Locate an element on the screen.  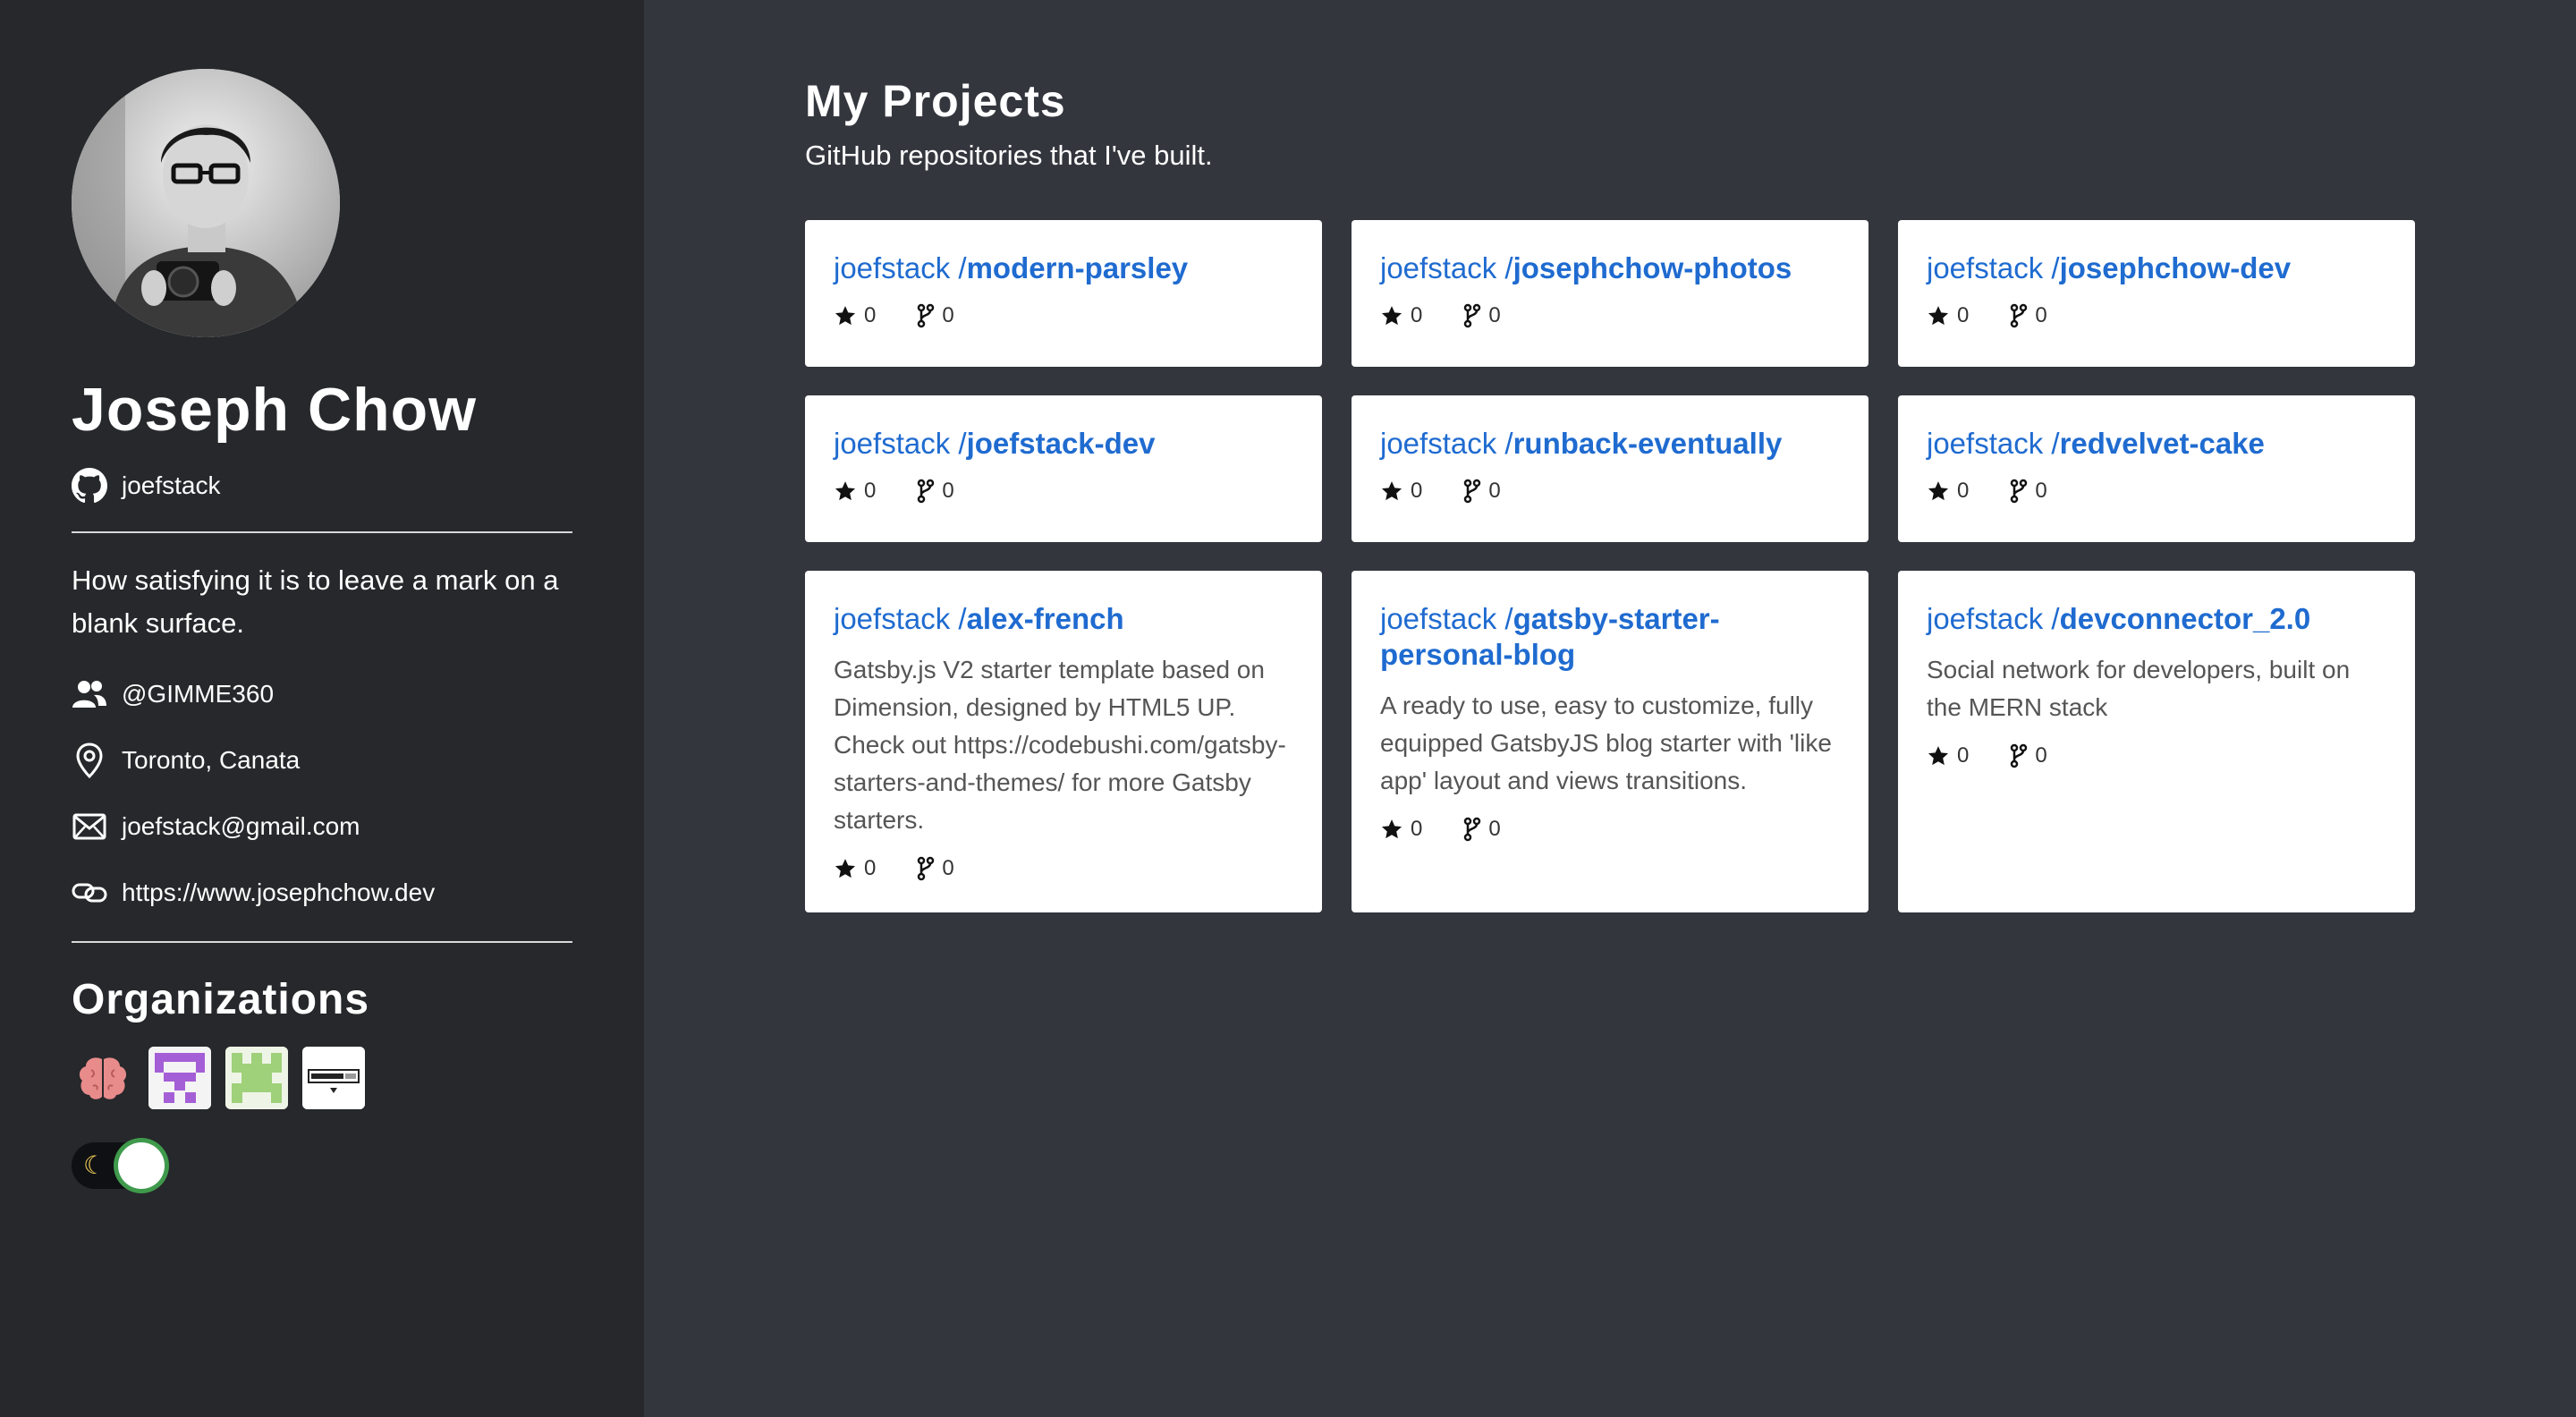
email-row: joefstack@gmail.com is located at coordinates (216, 827).